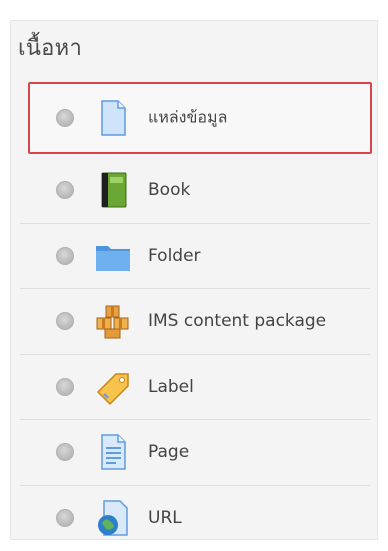 The height and width of the screenshot is (551, 388). Describe the element at coordinates (50, 47) in the screenshot. I see `section-title: เนื้อหา` at that location.